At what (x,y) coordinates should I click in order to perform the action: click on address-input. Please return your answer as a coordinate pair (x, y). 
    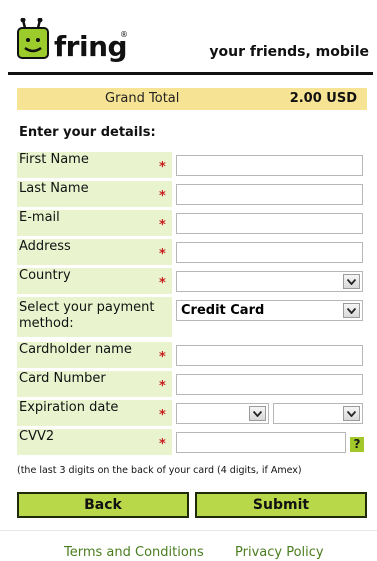
    Looking at the image, I should click on (269, 252).